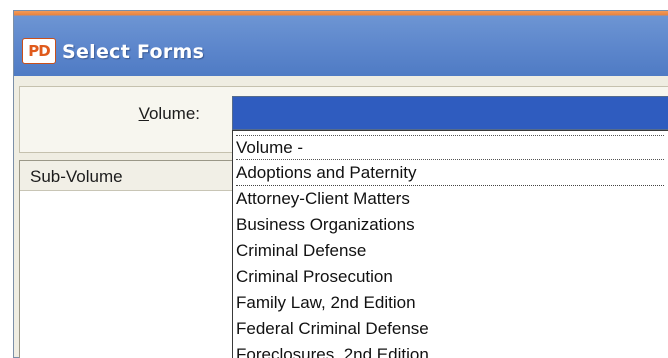  What do you see at coordinates (450, 251) in the screenshot?
I see `dropdown-item: Criminal Defense` at bounding box center [450, 251].